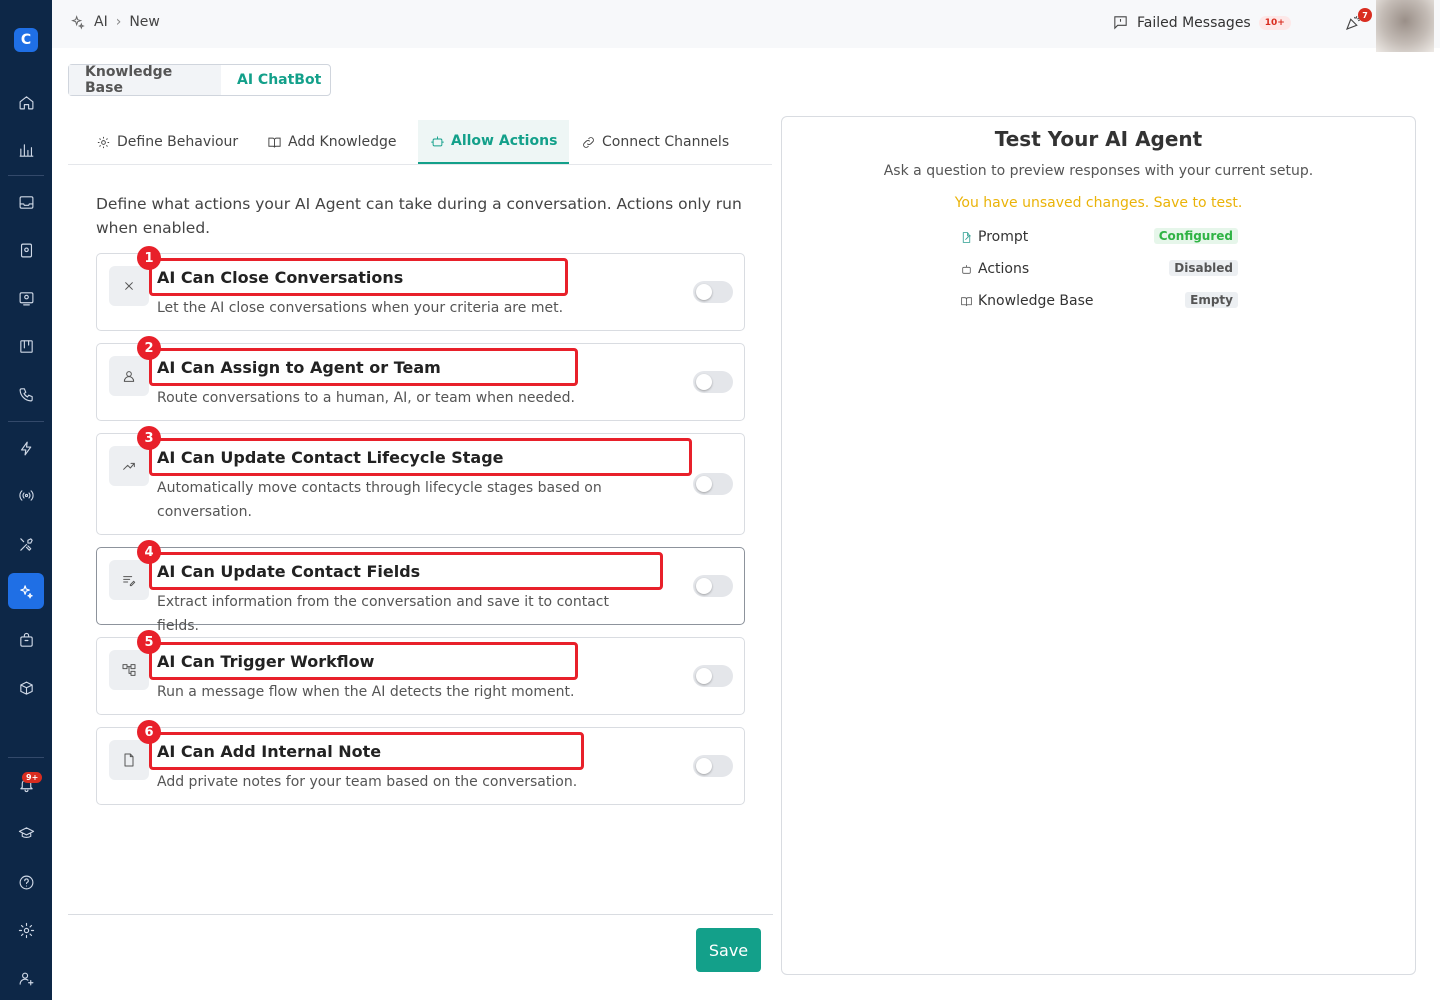  What do you see at coordinates (129, 466) in the screenshot?
I see `trend-icon` at bounding box center [129, 466].